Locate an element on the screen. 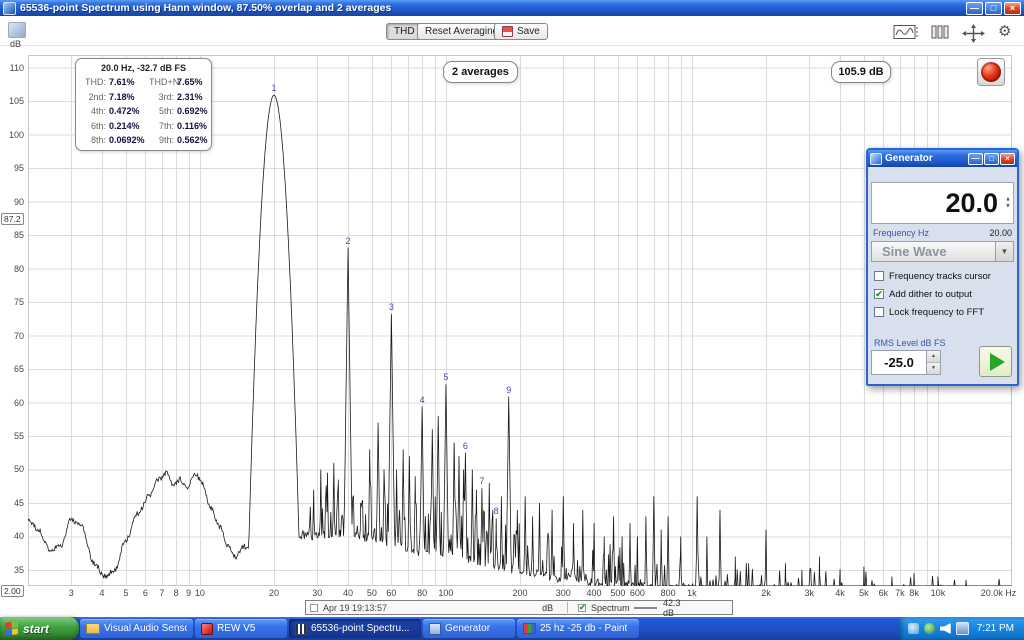 This screenshot has height=640, width=1024. generator-title: Generator is located at coordinates (909, 158).